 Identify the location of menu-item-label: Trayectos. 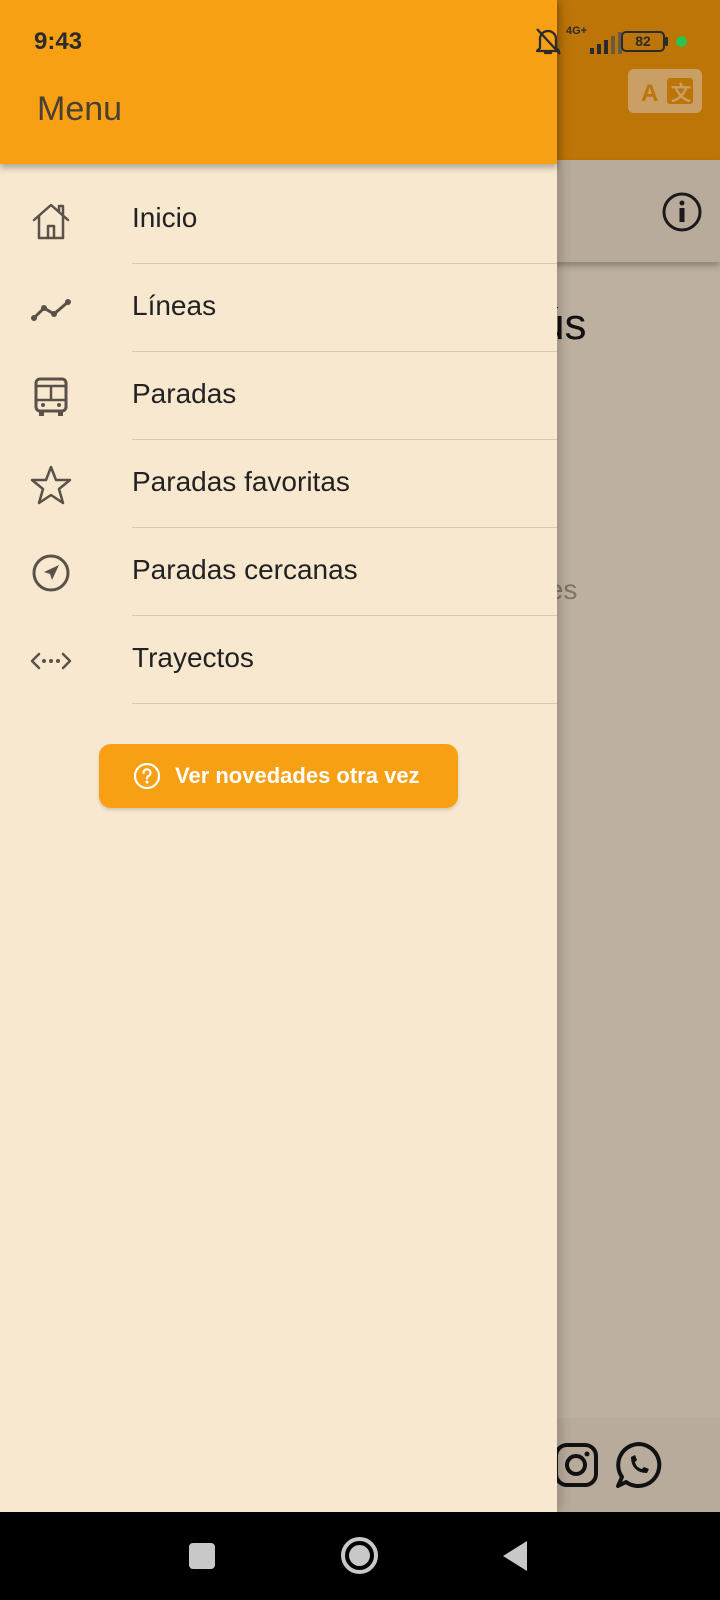
(193, 657).